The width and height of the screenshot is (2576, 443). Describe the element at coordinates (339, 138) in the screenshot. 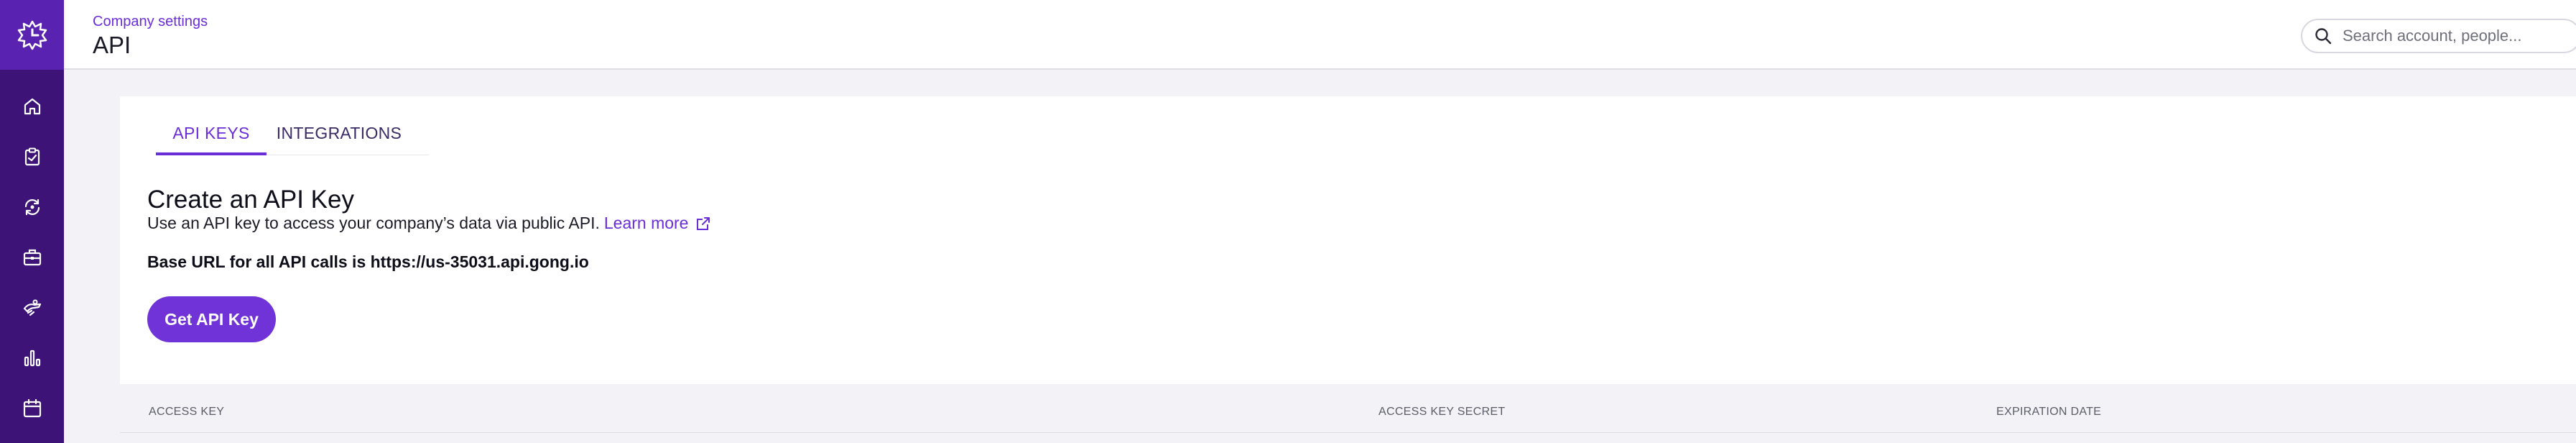

I see `tab-integrations: INTEGRATIONS` at that location.